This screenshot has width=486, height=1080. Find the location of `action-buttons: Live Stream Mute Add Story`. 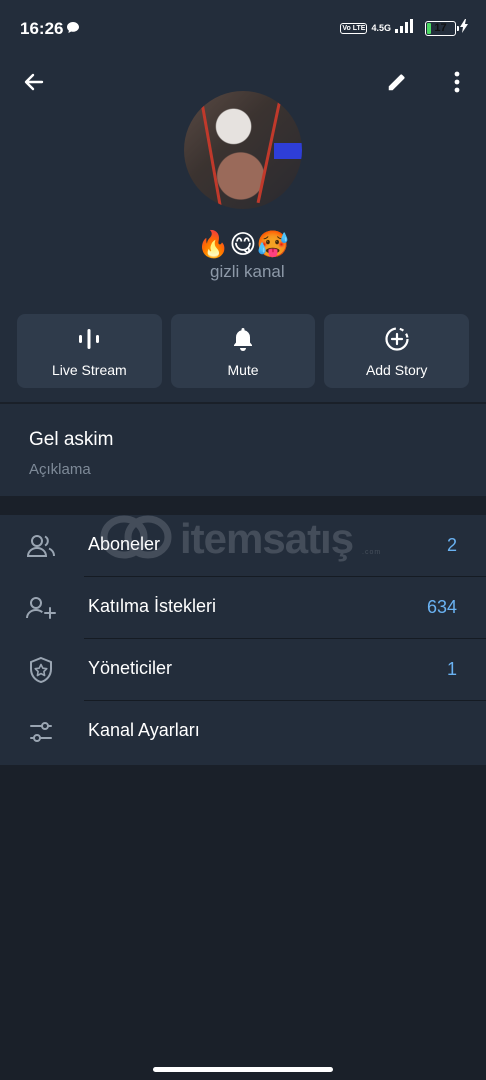

action-buttons: Live Stream Mute Add Story is located at coordinates (243, 351).